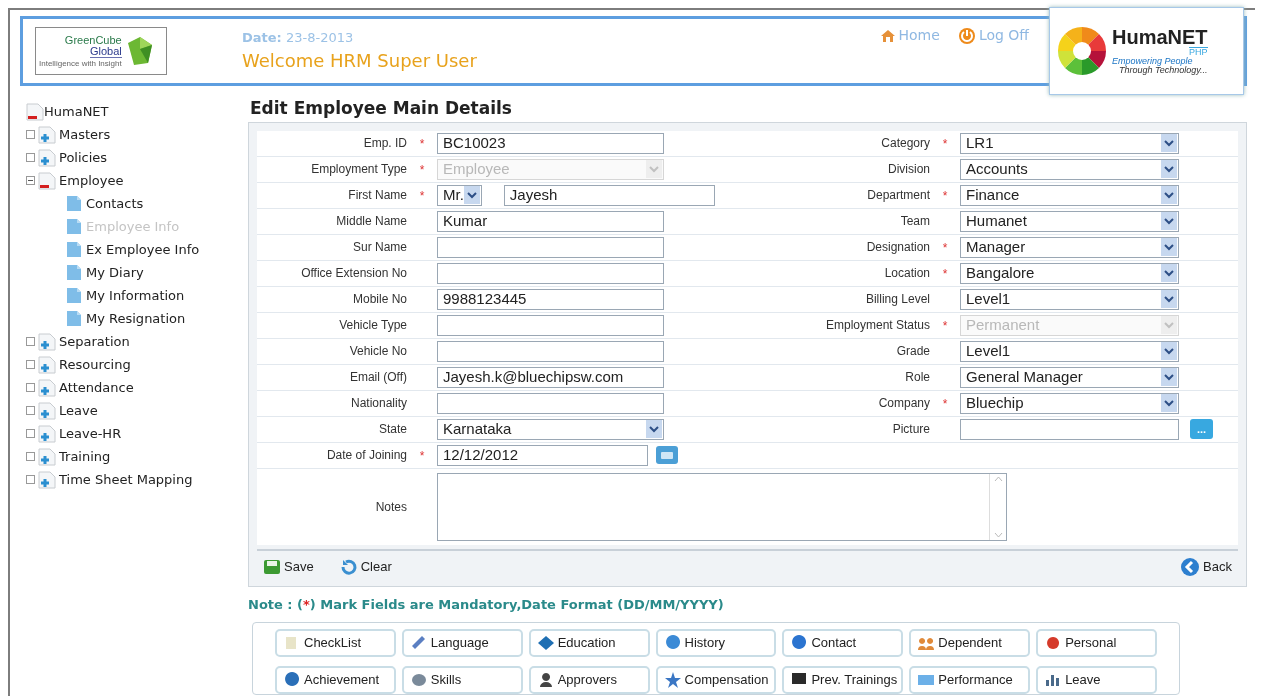 The height and width of the screenshot is (696, 1263). What do you see at coordinates (722, 506) in the screenshot?
I see `notes-textarea` at bounding box center [722, 506].